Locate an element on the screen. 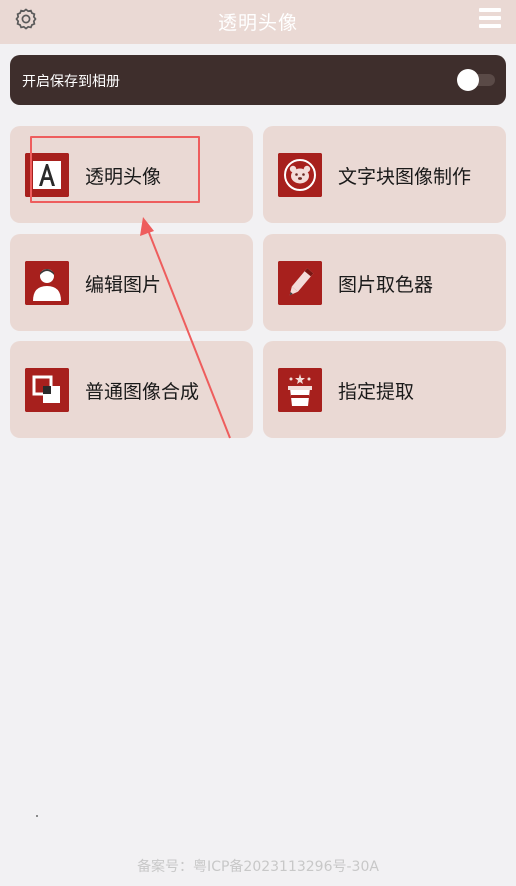  save-to-album-toggle is located at coordinates (476, 80).